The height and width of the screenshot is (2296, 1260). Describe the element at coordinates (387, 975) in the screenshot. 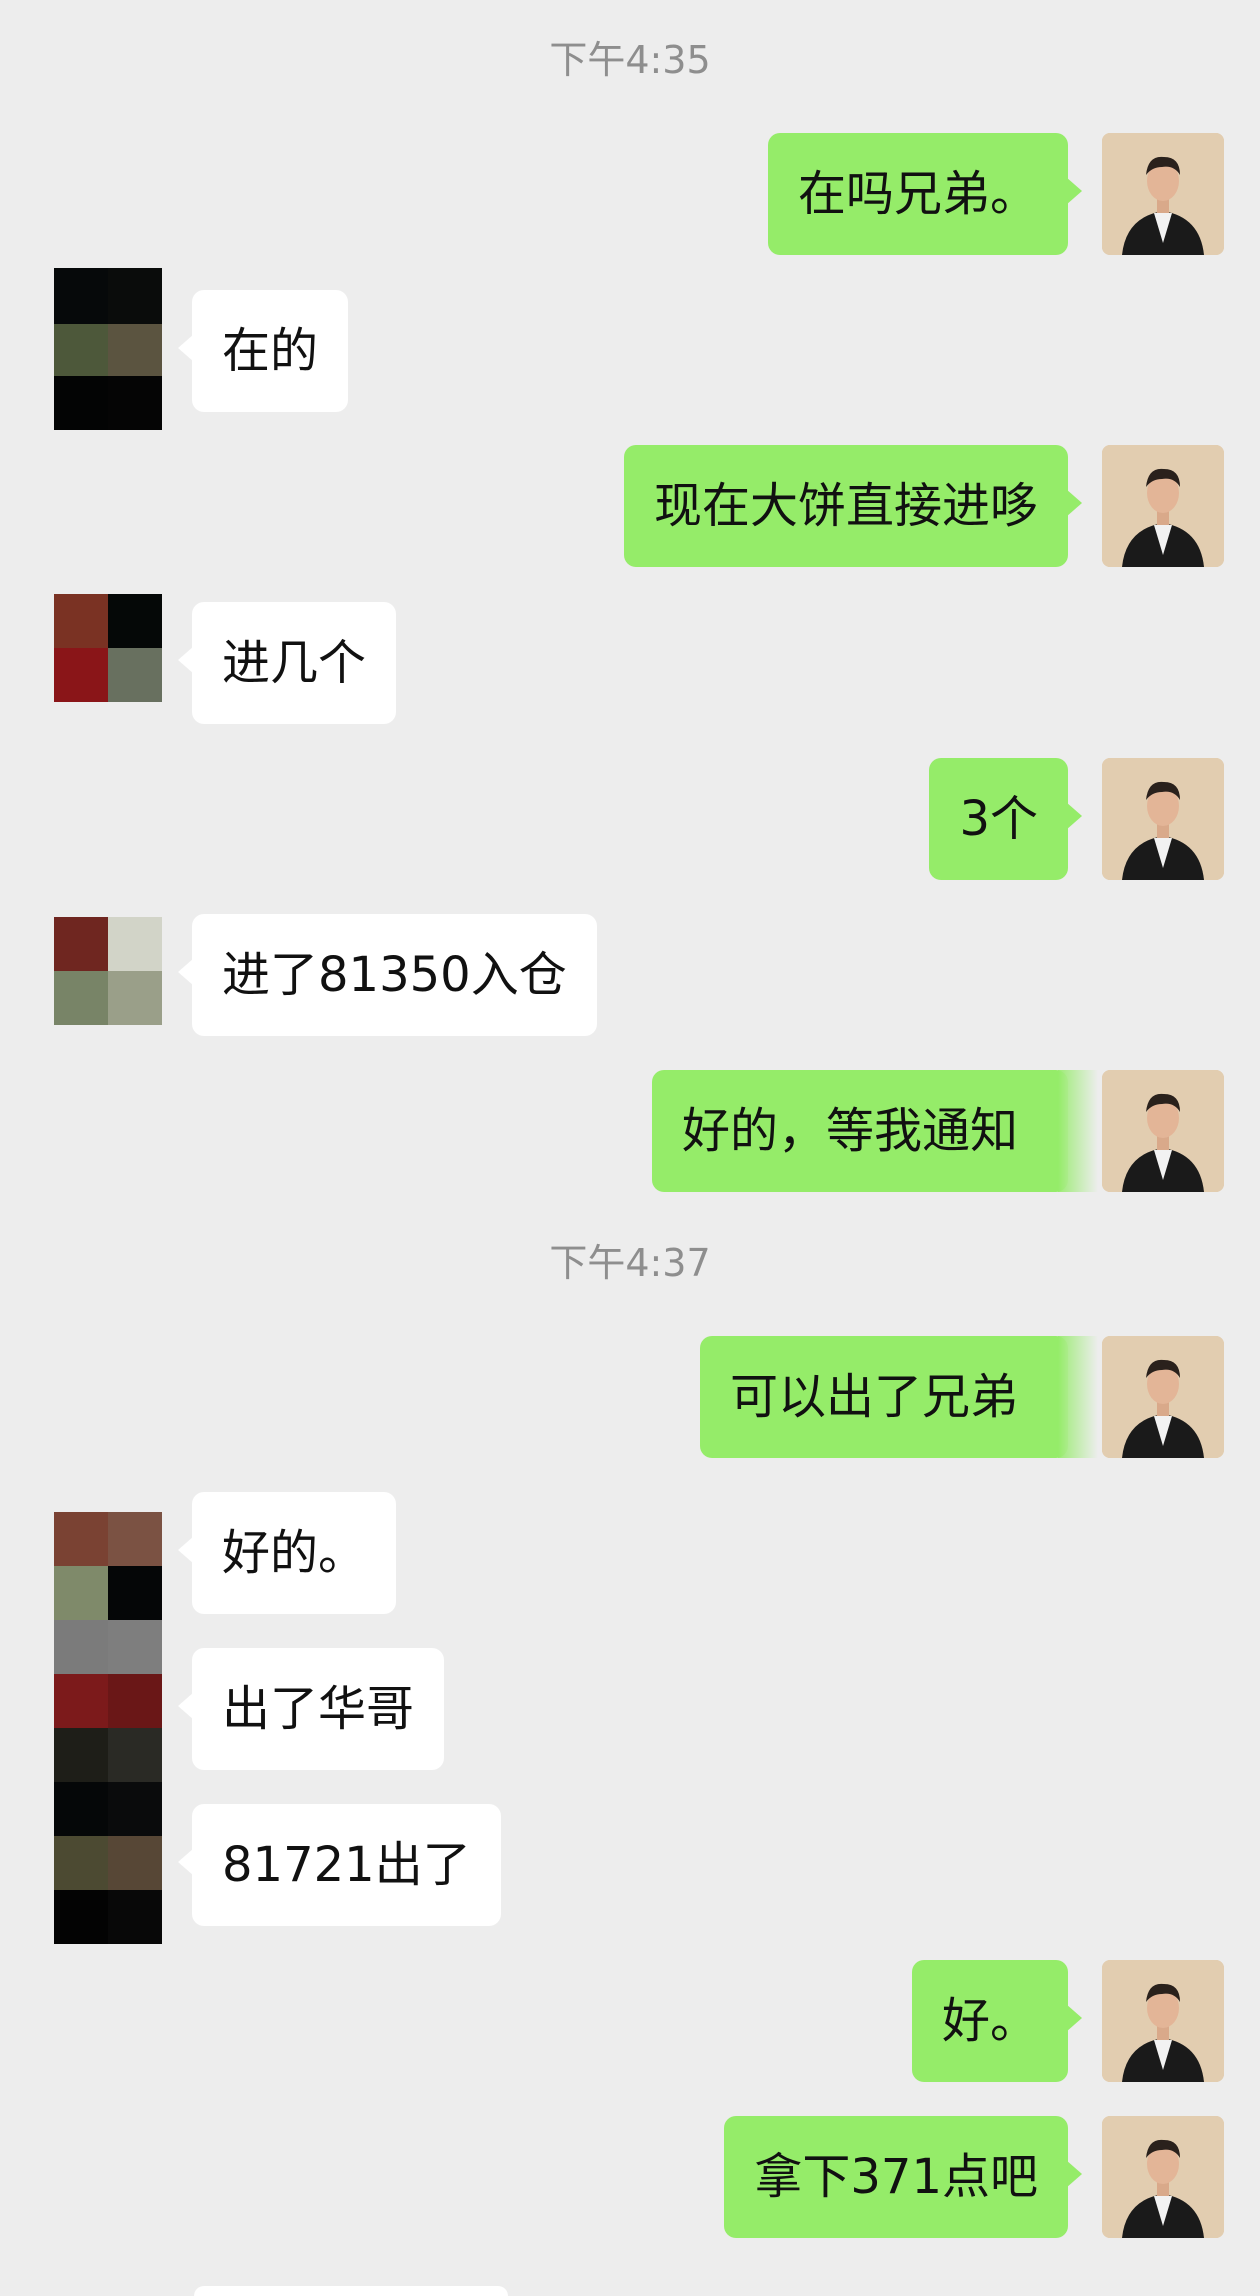

I see `contact-message-bubble: 进了81350入仓` at that location.